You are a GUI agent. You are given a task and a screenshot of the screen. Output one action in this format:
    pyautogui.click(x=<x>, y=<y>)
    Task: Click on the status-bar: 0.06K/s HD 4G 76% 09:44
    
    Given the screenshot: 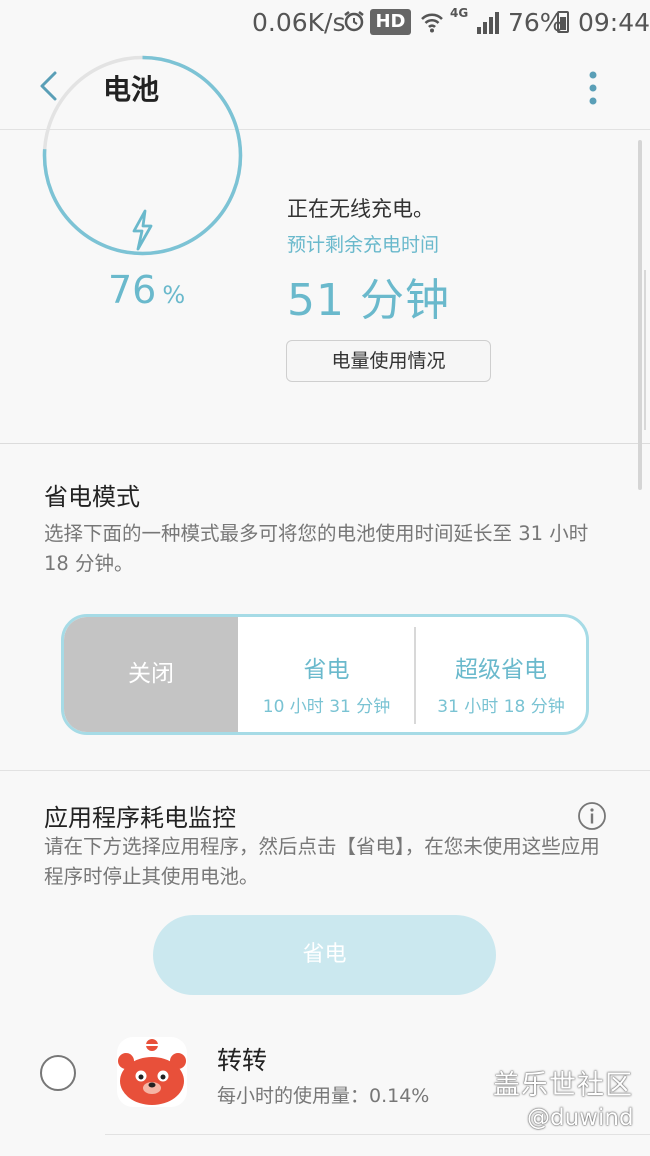 What is the action you would take?
    pyautogui.click(x=325, y=22)
    